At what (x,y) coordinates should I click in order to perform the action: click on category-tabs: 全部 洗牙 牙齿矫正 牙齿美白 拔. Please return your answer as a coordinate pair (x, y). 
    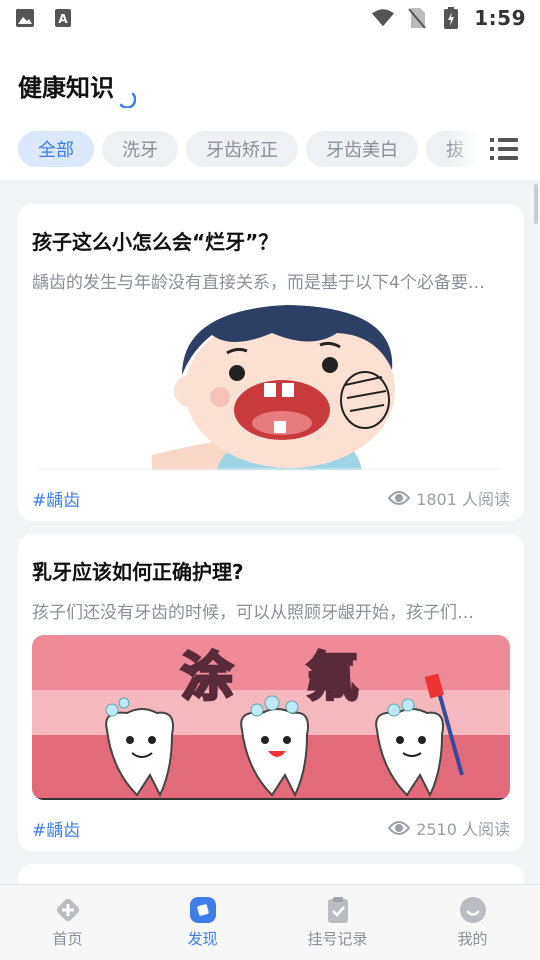
    Looking at the image, I should click on (248, 149).